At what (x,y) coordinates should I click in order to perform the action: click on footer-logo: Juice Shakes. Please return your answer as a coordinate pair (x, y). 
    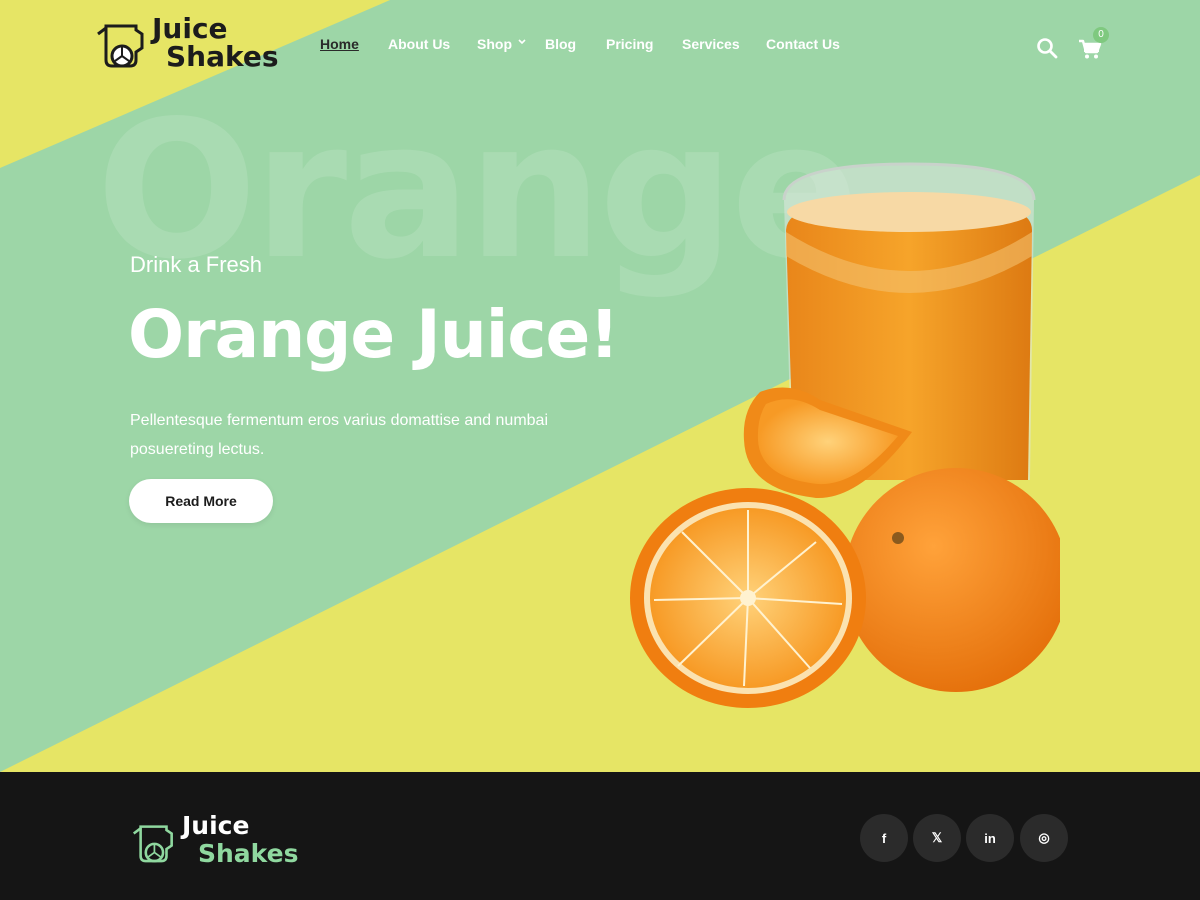
    Looking at the image, I should click on (217, 842).